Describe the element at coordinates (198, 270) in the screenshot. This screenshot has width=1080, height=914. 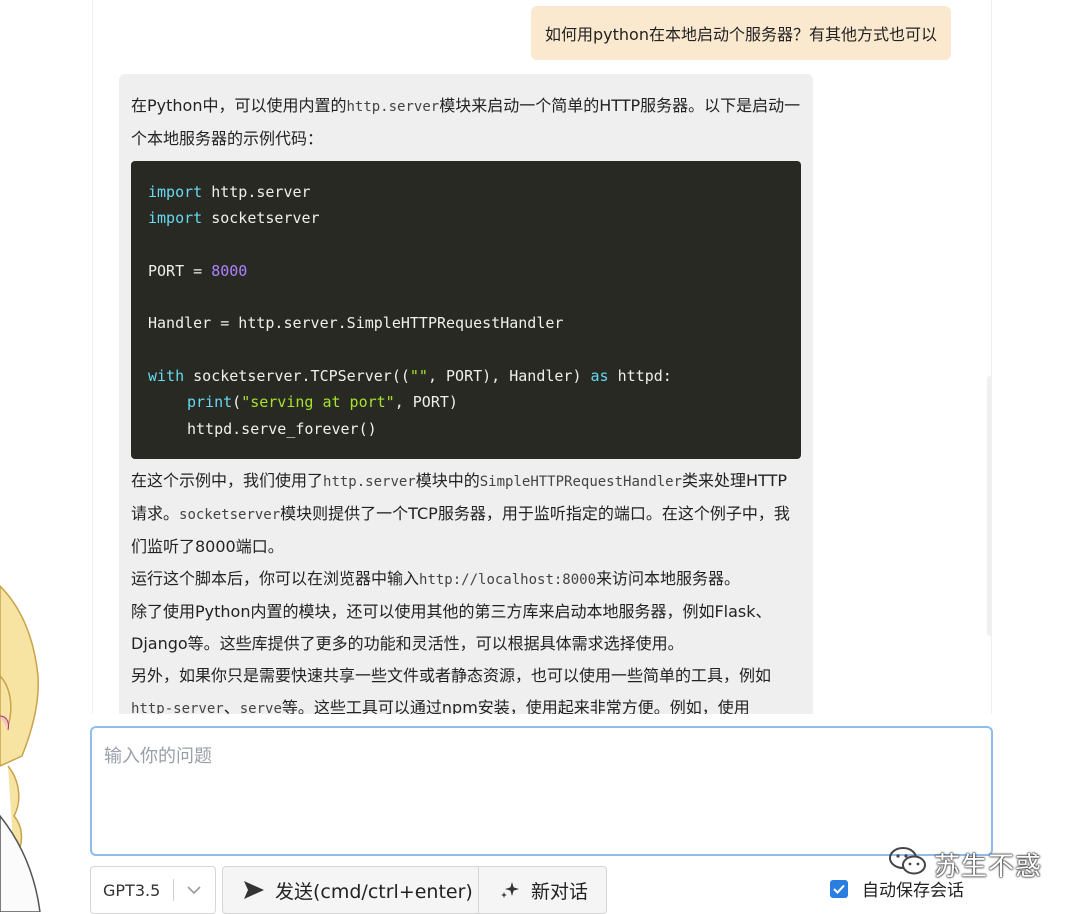
I see `code-line: PORT = 8000` at that location.